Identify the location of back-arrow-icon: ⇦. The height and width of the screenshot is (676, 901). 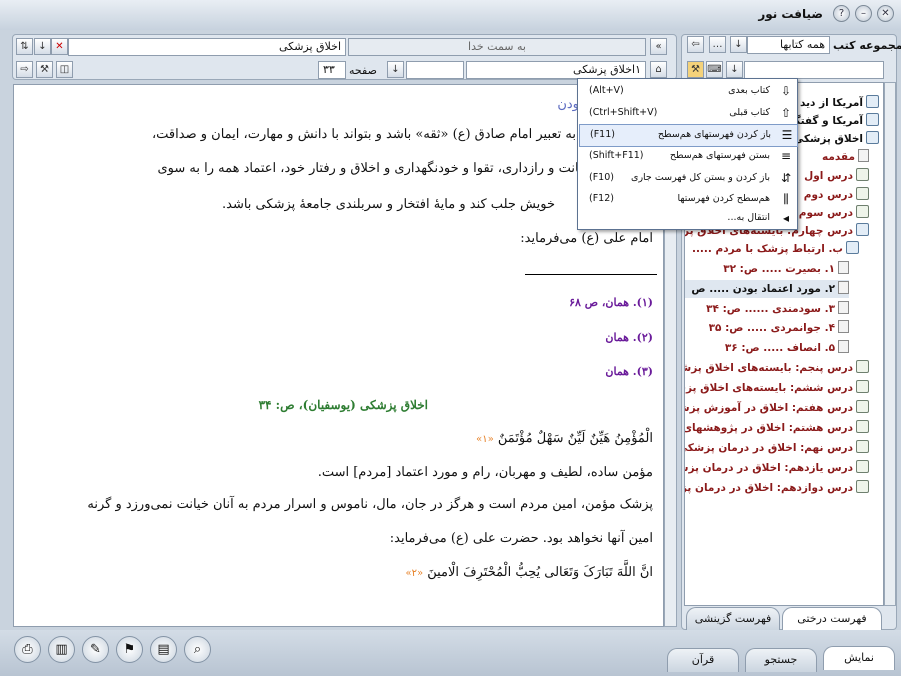
(695, 44).